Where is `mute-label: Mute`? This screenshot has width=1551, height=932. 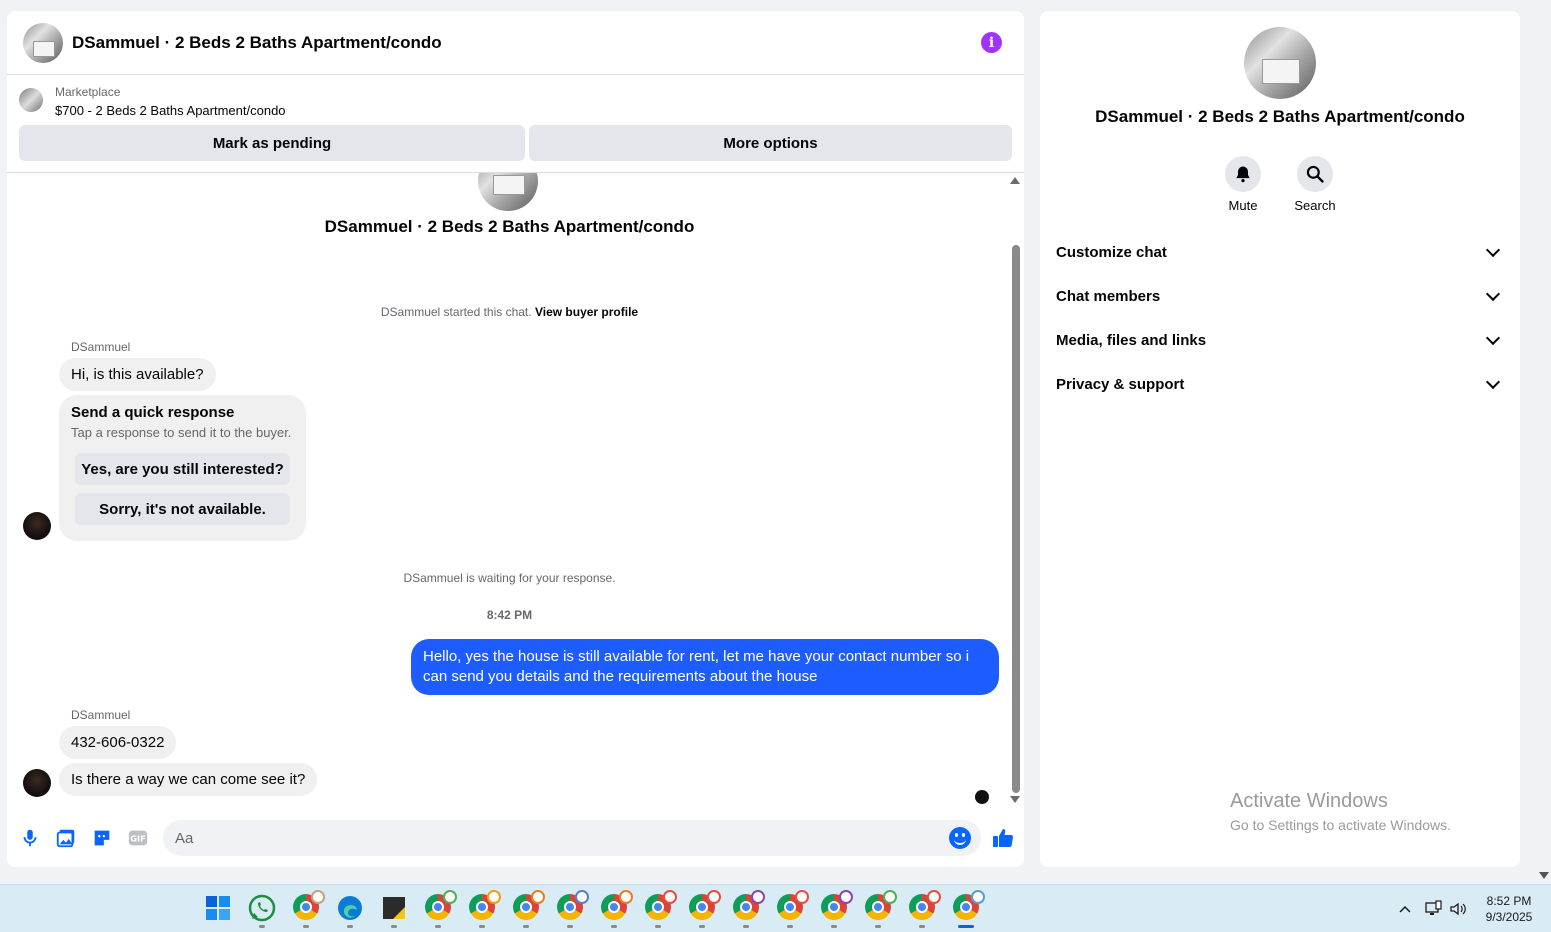 mute-label: Mute is located at coordinates (1243, 205).